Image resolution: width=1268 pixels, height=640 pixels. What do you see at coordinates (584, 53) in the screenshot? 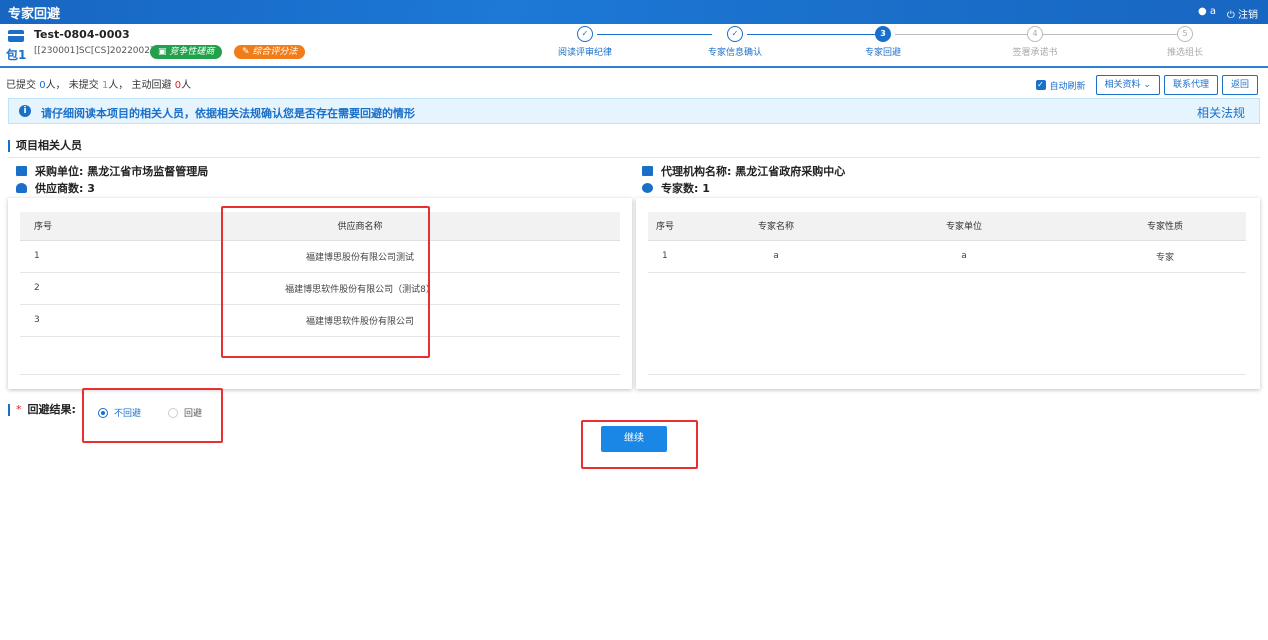
I see `step-label: 阅读评审纪律` at bounding box center [584, 53].